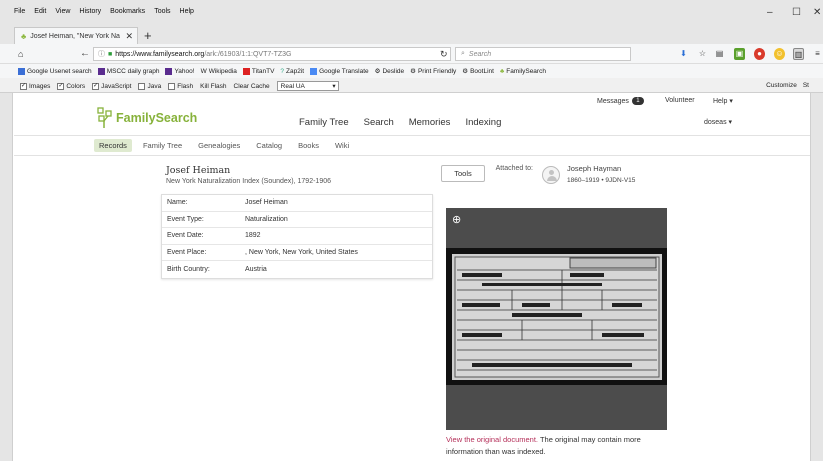 The image size is (823, 461). I want to click on person-avatar-icon, so click(551, 175).